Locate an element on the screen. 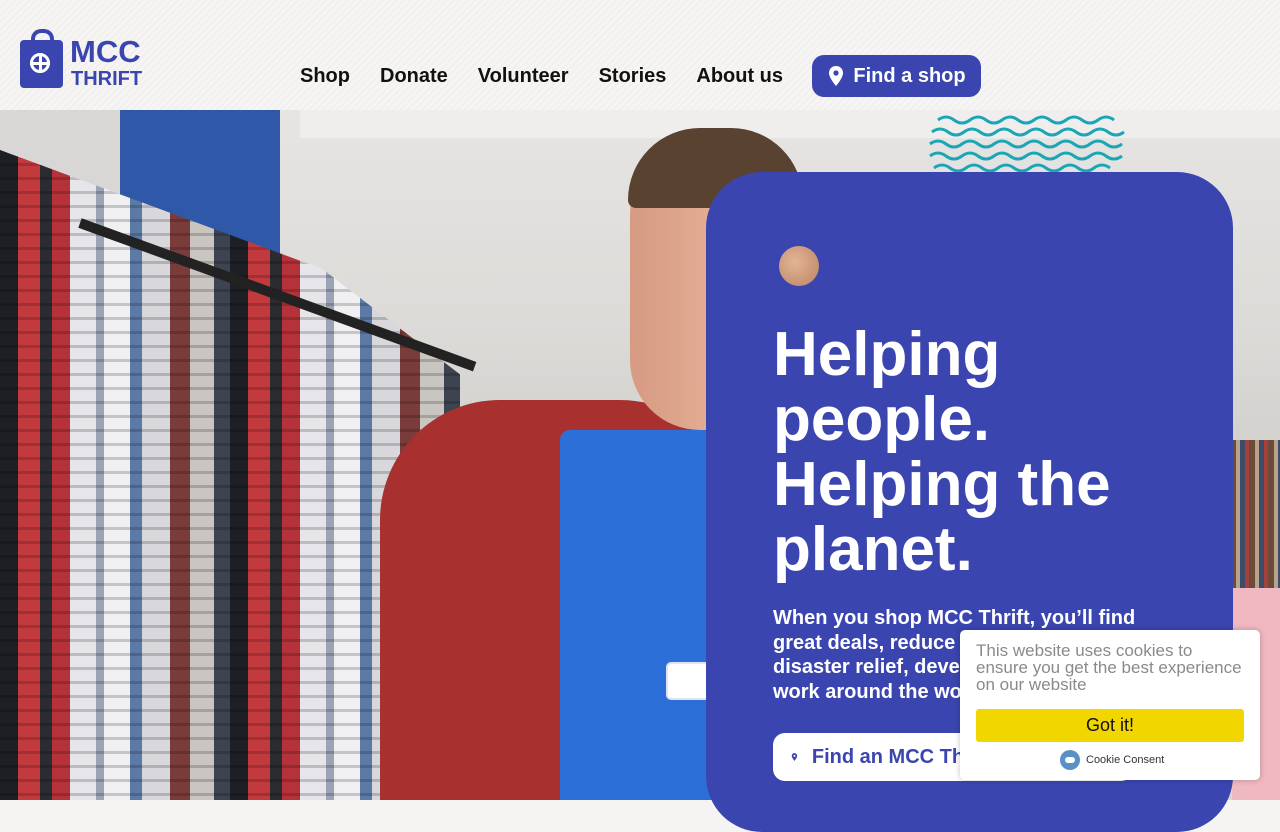  mcc-thrift-logo: MCC THRIFT is located at coordinates (90, 59).